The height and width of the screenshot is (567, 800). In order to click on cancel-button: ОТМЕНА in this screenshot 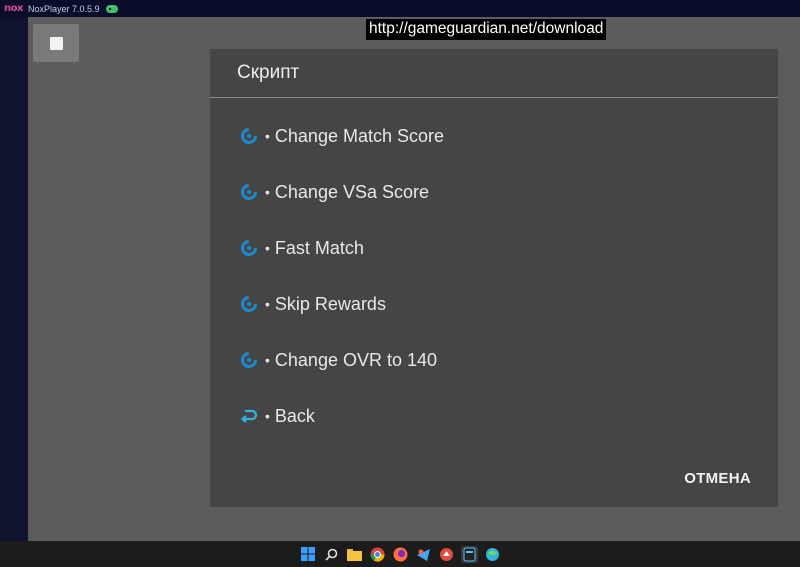, I will do `click(717, 478)`.